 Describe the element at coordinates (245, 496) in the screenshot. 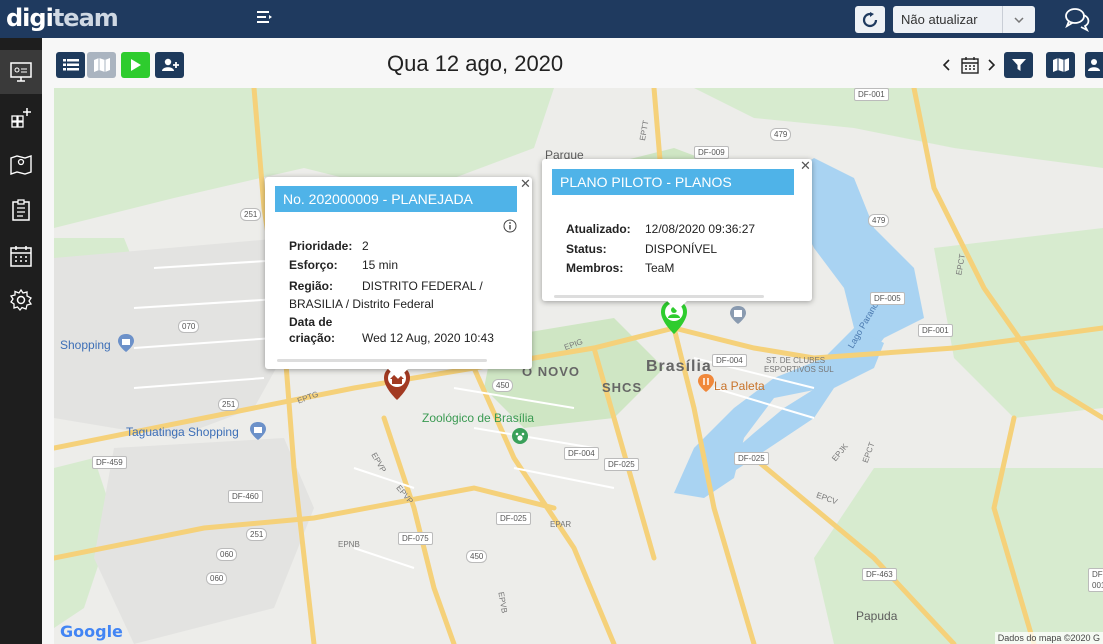

I see `shield-df460: DF-460` at that location.